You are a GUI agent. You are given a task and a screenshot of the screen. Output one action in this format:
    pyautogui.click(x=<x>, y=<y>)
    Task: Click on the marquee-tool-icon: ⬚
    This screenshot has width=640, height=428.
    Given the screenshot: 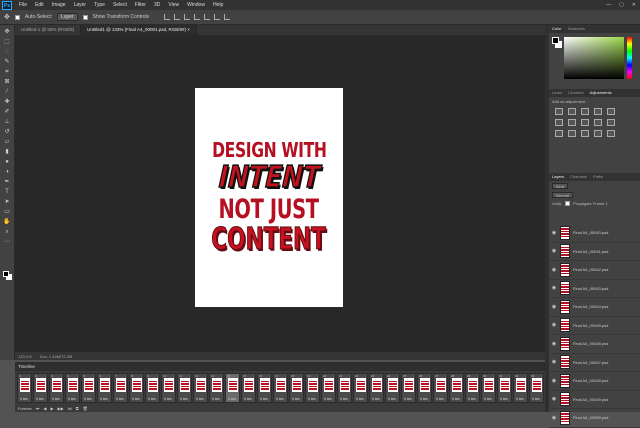 What is the action you would take?
    pyautogui.click(x=7, y=42)
    